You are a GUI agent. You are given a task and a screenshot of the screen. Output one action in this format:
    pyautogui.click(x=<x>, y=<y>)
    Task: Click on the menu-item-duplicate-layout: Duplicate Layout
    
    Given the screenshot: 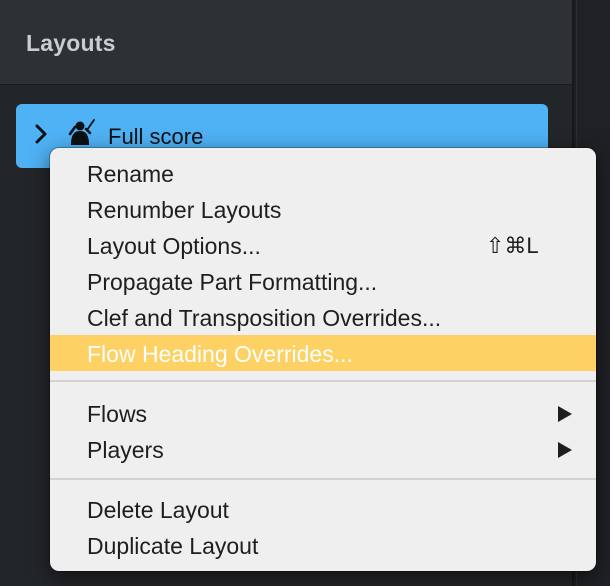 What is the action you would take?
    pyautogui.click(x=323, y=545)
    